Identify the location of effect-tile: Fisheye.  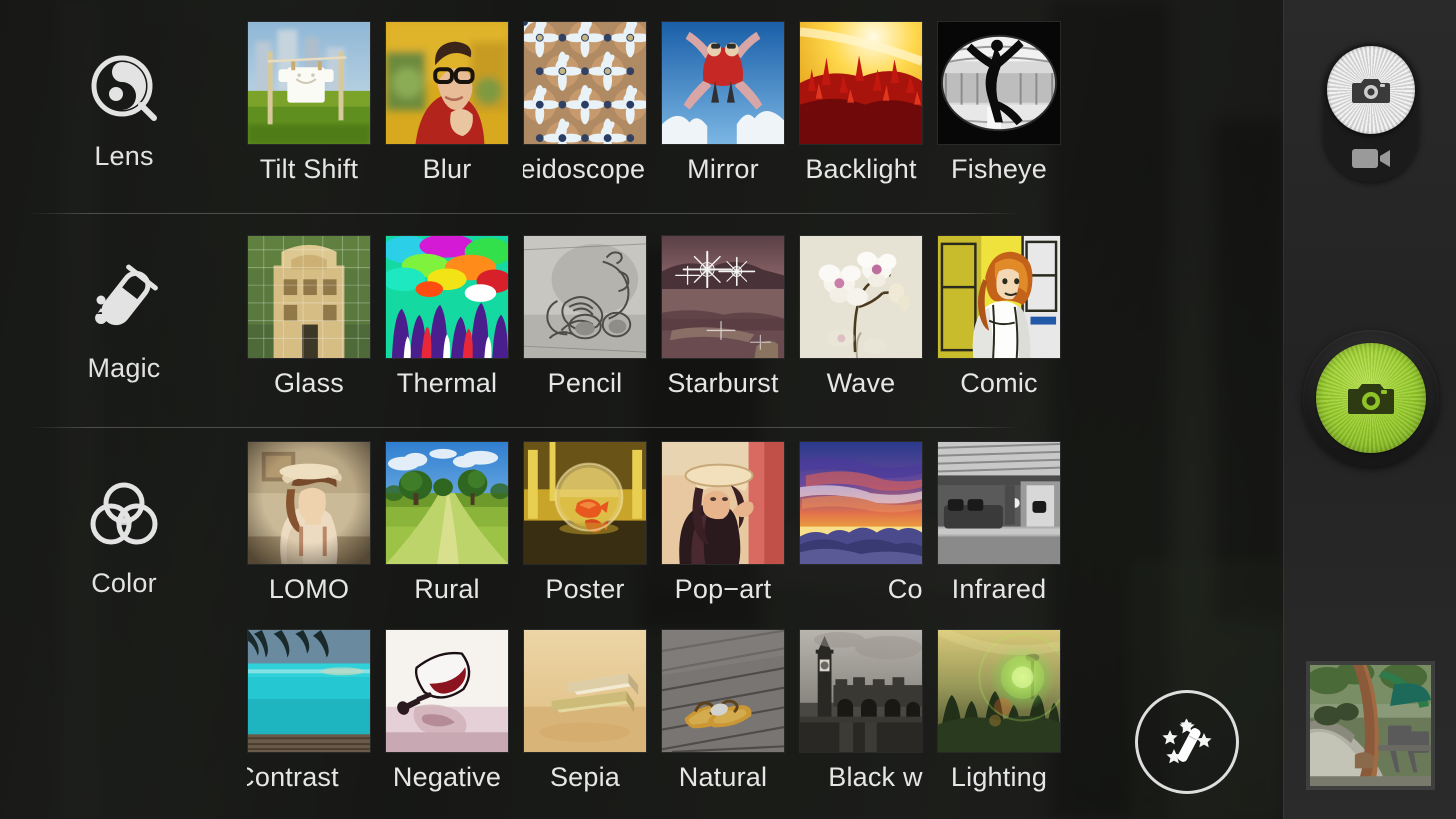
(999, 103).